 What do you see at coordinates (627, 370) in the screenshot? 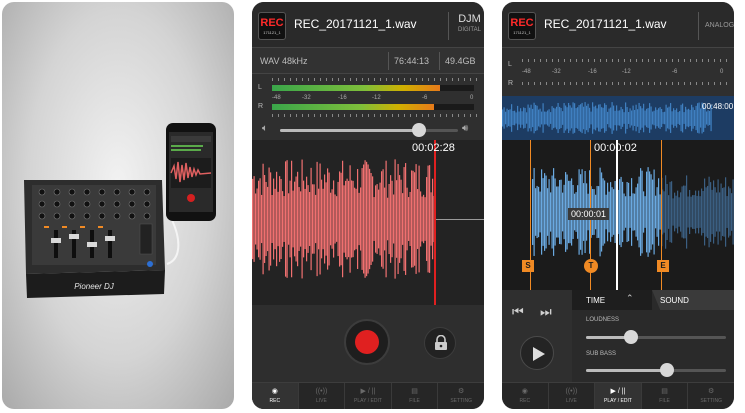
I see `sub-bass-slider-fill` at bounding box center [627, 370].